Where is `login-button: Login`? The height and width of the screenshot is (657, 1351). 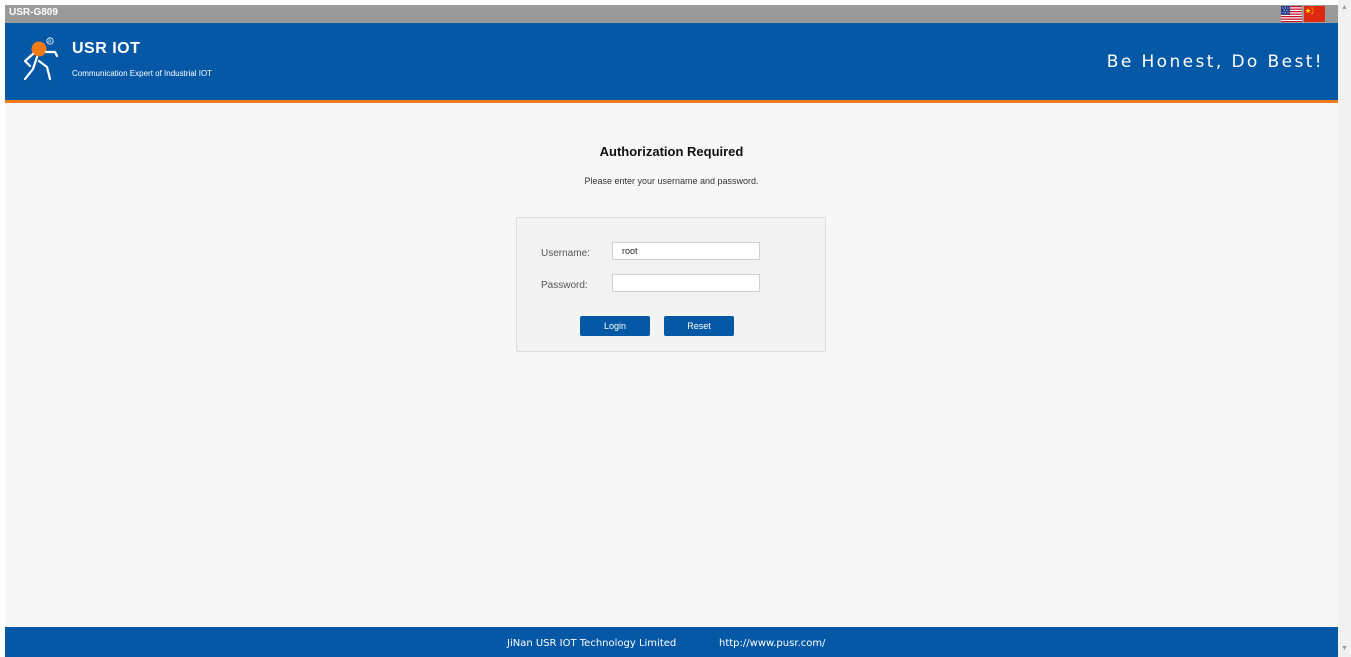 login-button: Login is located at coordinates (615, 326).